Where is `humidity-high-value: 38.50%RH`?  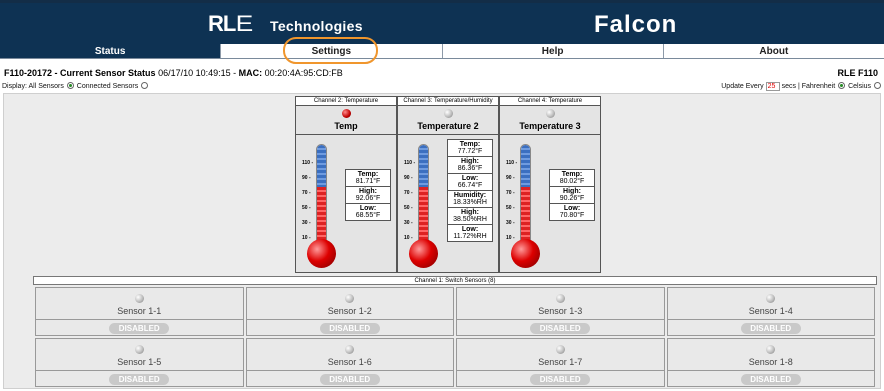
humidity-high-value: 38.50%RH is located at coordinates (470, 219).